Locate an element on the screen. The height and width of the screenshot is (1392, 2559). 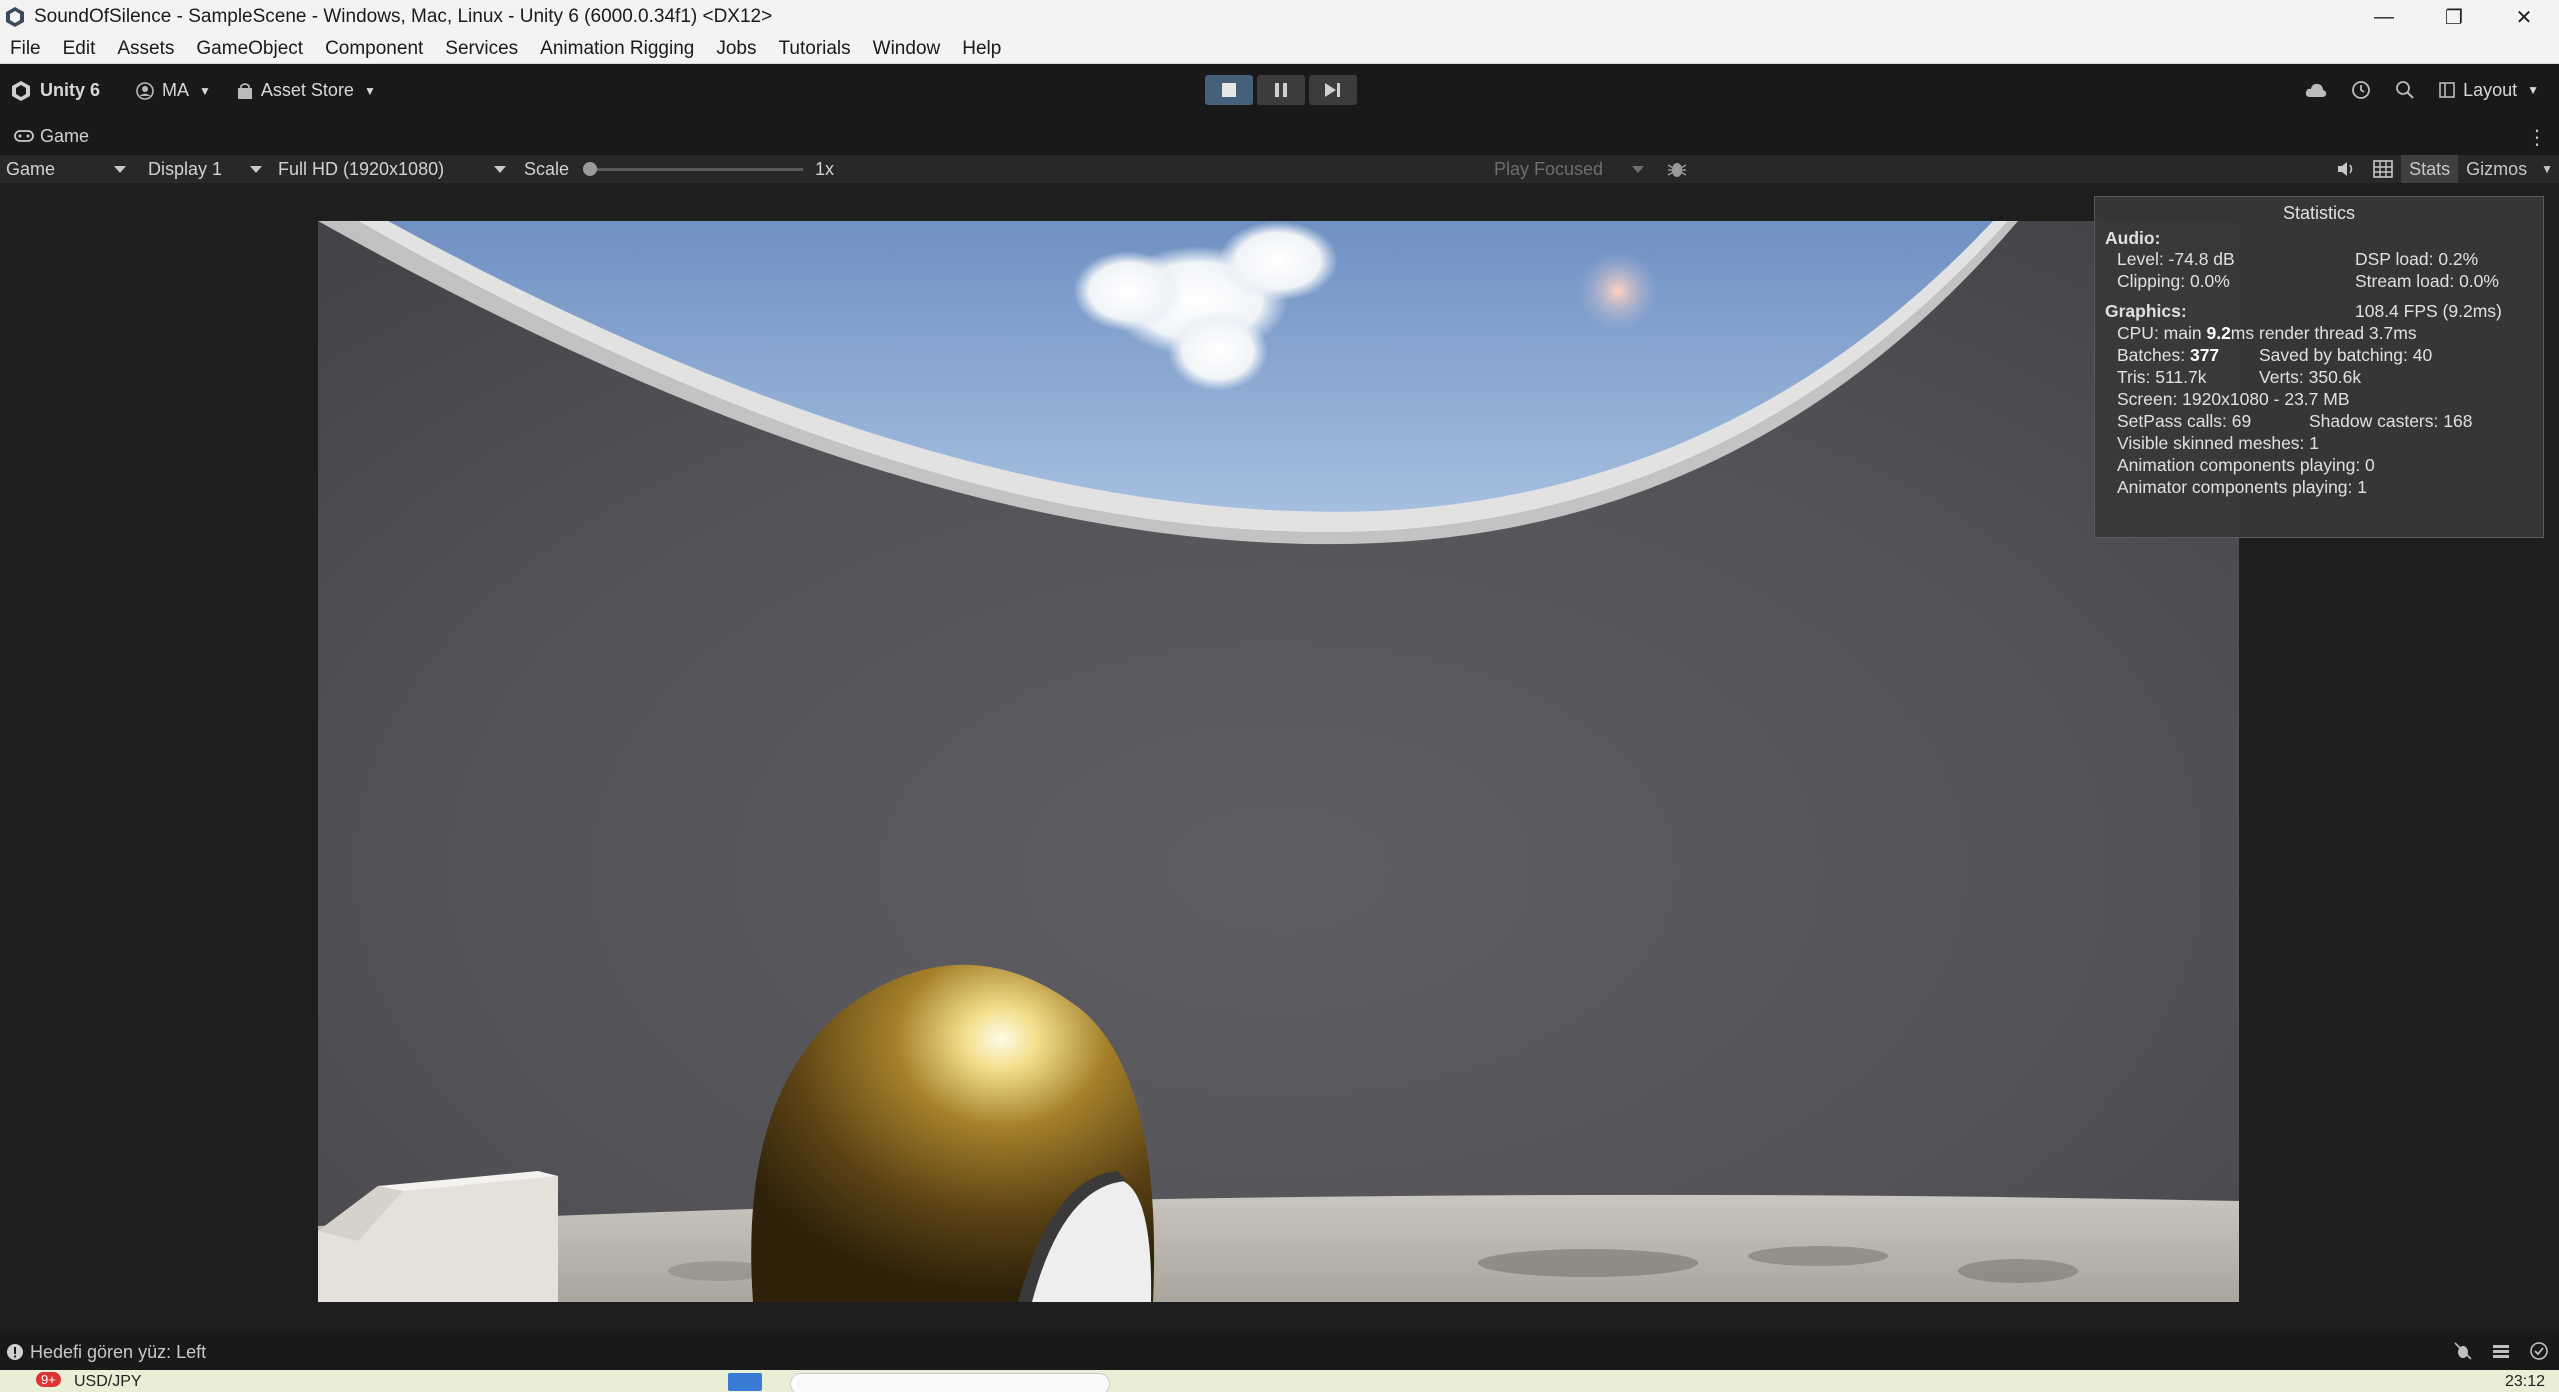
shadow-casters: Shadow casters: 168 is located at coordinates (2391, 421).